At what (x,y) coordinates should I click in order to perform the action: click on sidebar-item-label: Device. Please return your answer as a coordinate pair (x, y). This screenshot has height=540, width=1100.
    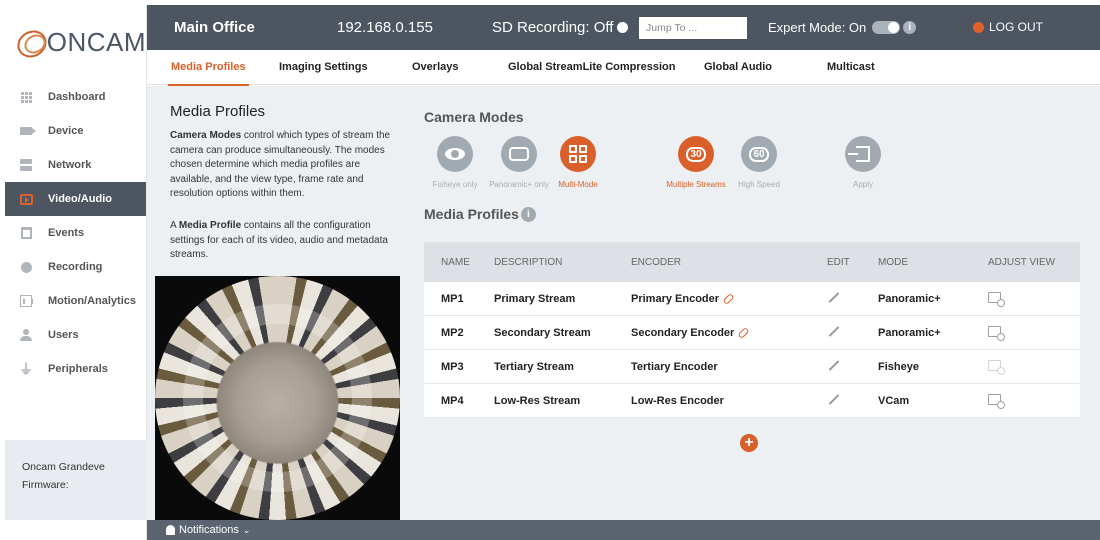
    Looking at the image, I should click on (66, 131).